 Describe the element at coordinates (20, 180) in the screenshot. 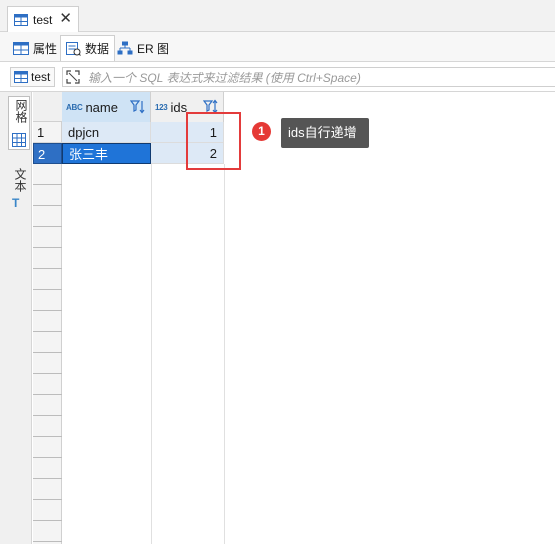

I see `text-view-label: 文本` at that location.